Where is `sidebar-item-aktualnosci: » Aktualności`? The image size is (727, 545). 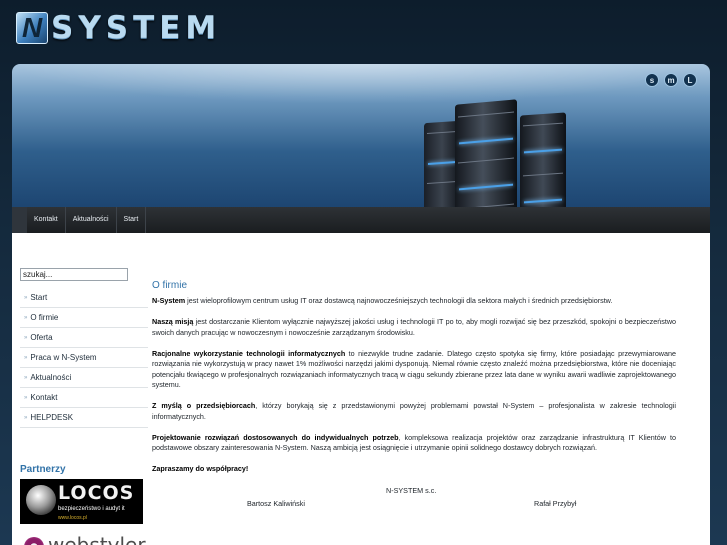 sidebar-item-aktualnosci: » Aktualności is located at coordinates (84, 378).